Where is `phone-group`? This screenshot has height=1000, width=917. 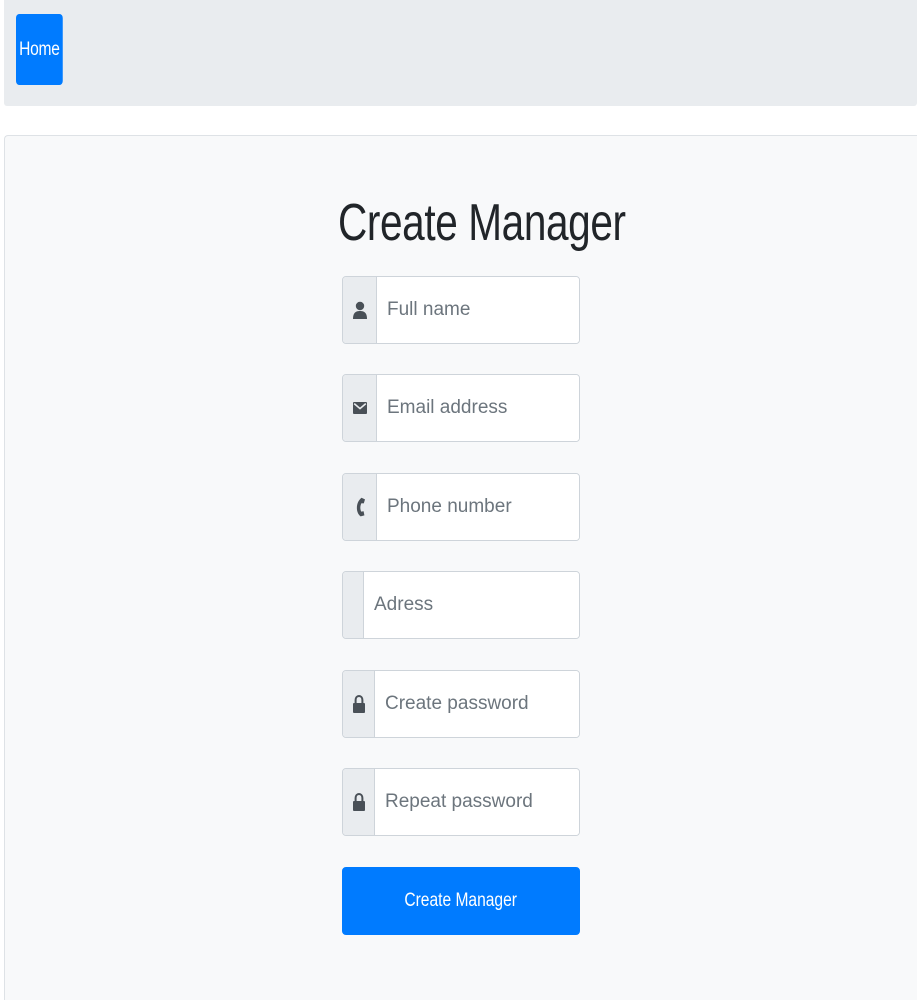
phone-group is located at coordinates (461, 507).